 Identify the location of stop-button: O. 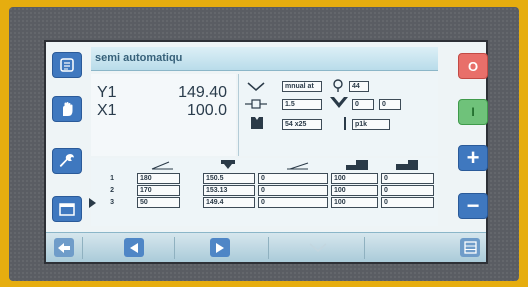
(473, 66).